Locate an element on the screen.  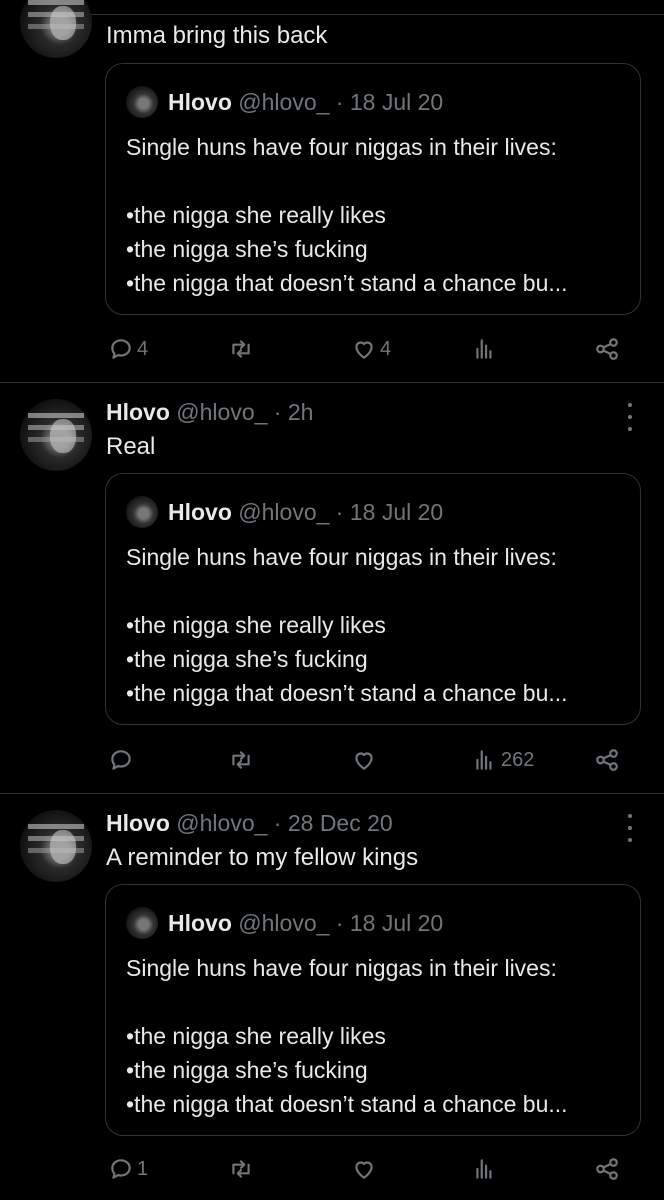
action-bar: 262 is located at coordinates (366, 760).